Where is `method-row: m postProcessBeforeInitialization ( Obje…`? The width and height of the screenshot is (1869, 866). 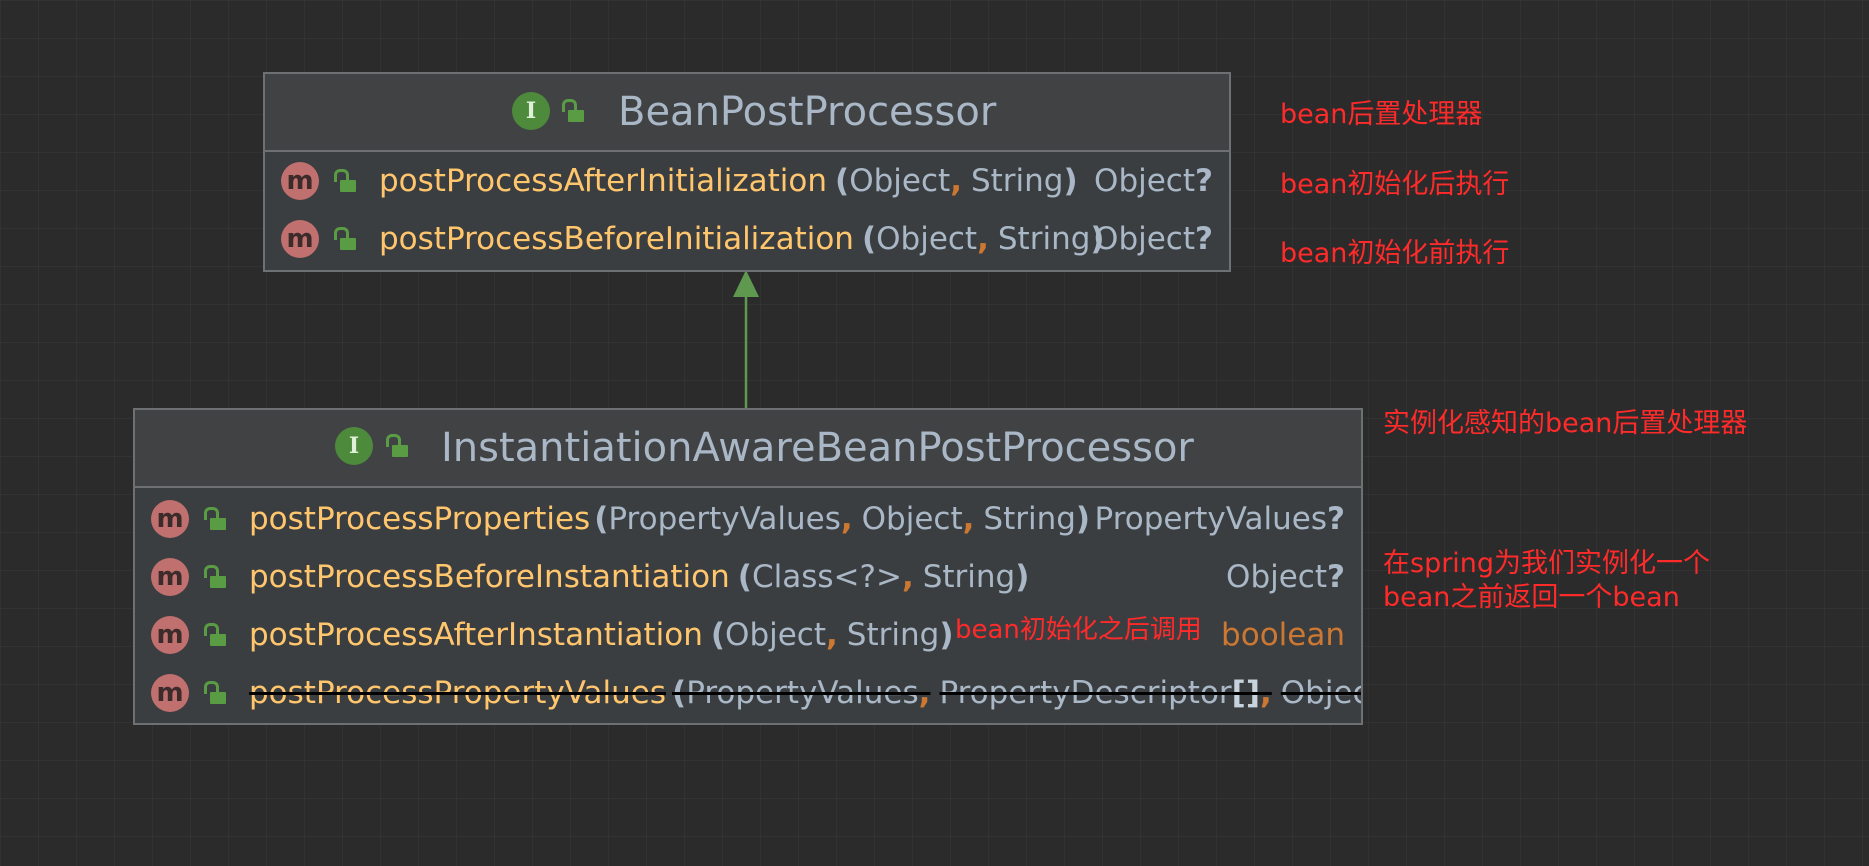
method-row: m postProcessBeforeInitialization ( Obje… is located at coordinates (747, 239).